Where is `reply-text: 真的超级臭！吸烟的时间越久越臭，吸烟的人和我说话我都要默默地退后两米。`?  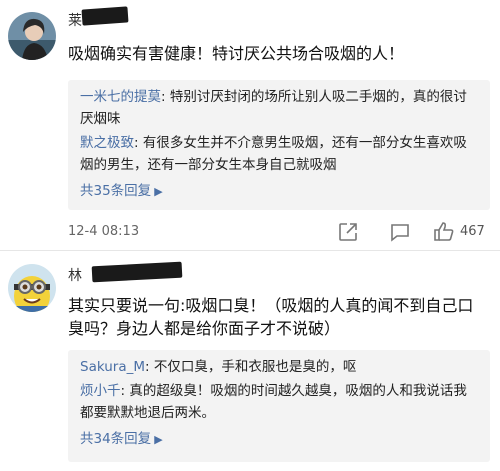 reply-text: 真的超级臭！吸烟的时间越久越臭，吸烟的人和我说话我都要默默地退后两米。 is located at coordinates (273, 402).